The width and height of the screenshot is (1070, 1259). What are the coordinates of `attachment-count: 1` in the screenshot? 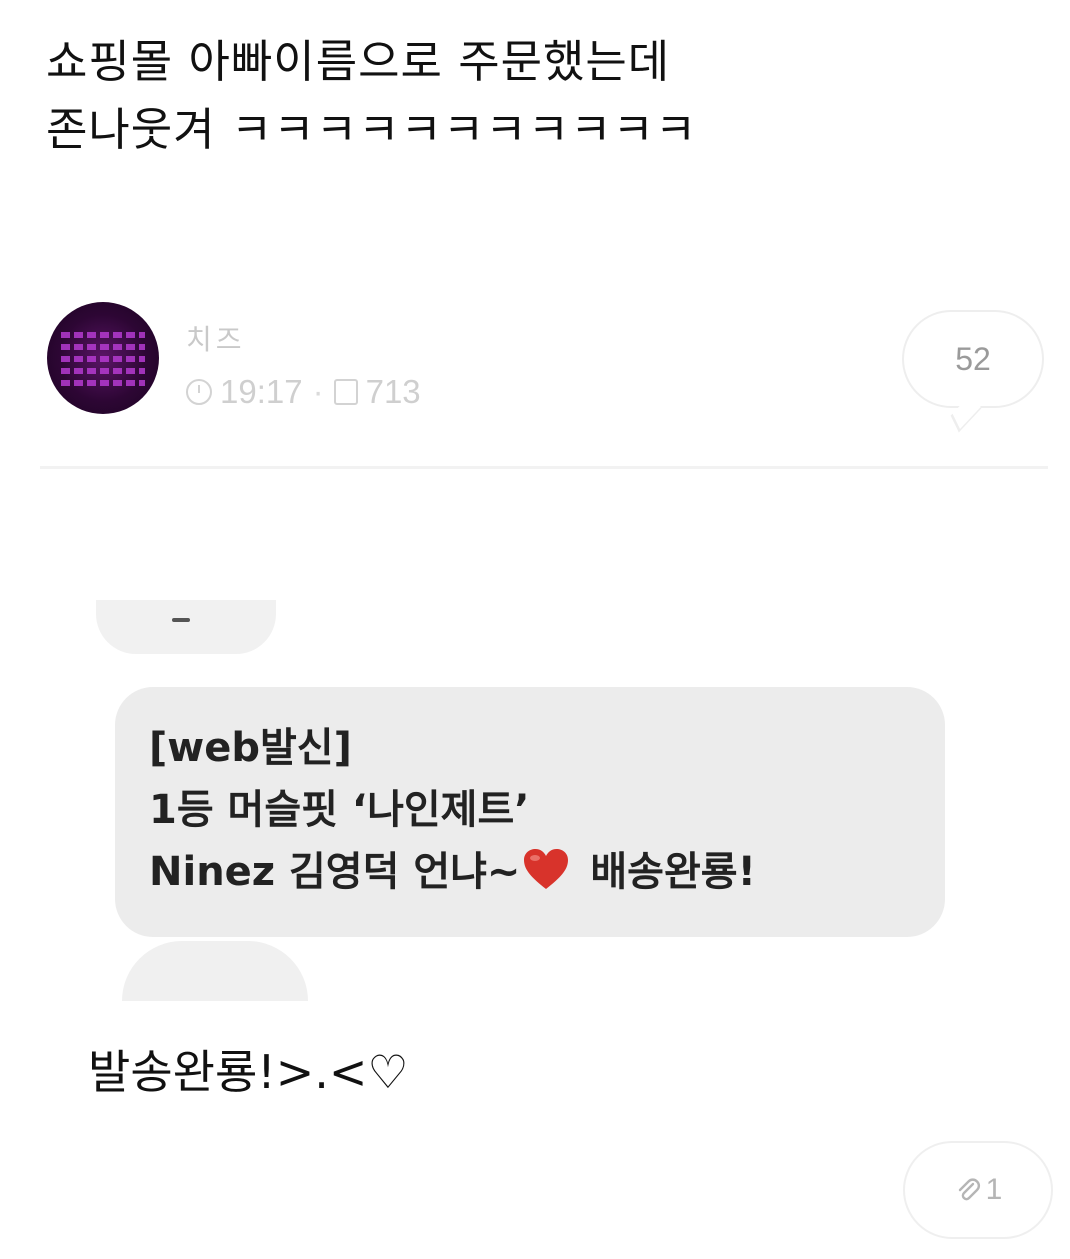 It's located at (994, 1189).